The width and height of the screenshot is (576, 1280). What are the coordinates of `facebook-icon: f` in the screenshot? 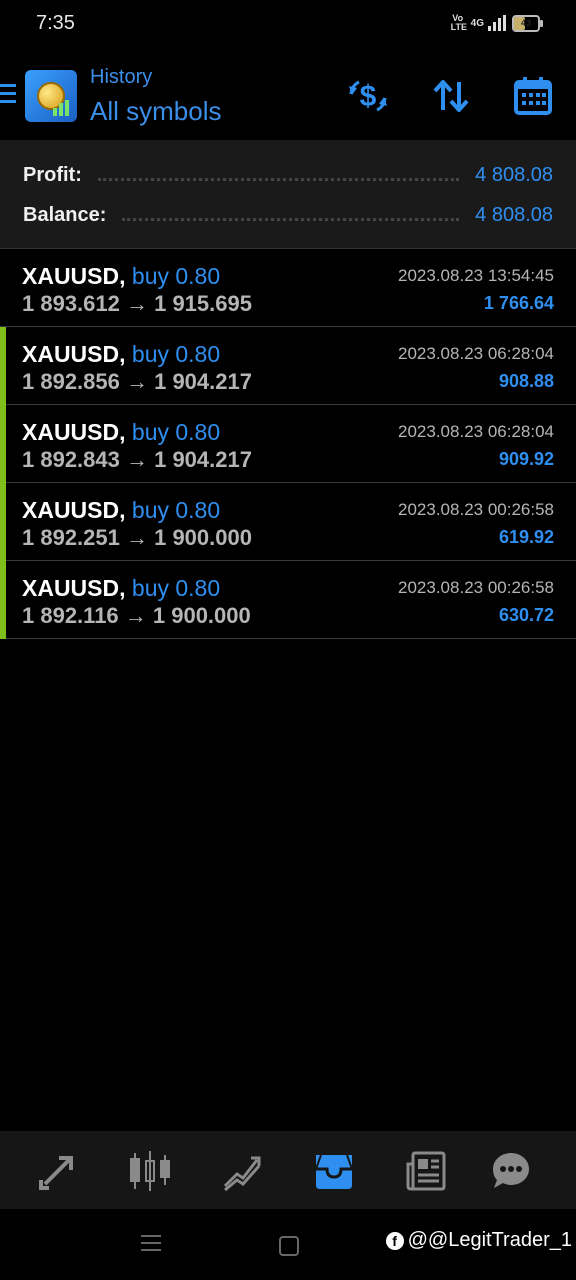 It's located at (394, 1240).